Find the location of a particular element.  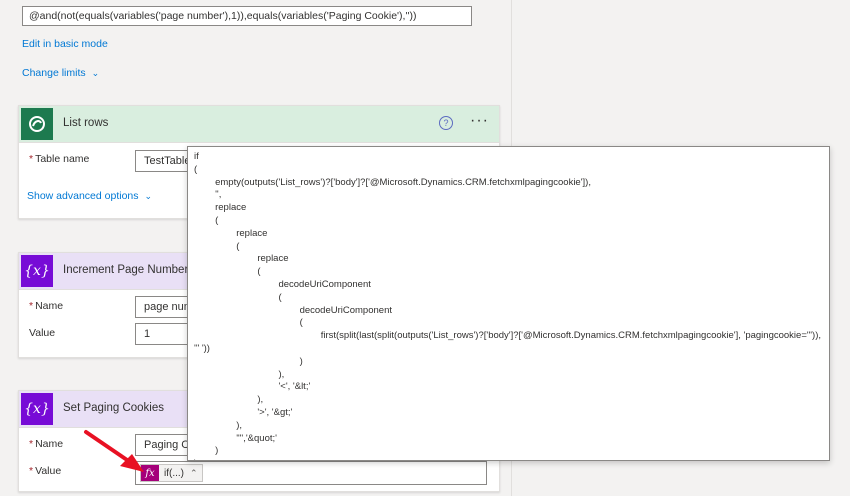

token-label: if(...) is located at coordinates (174, 473).